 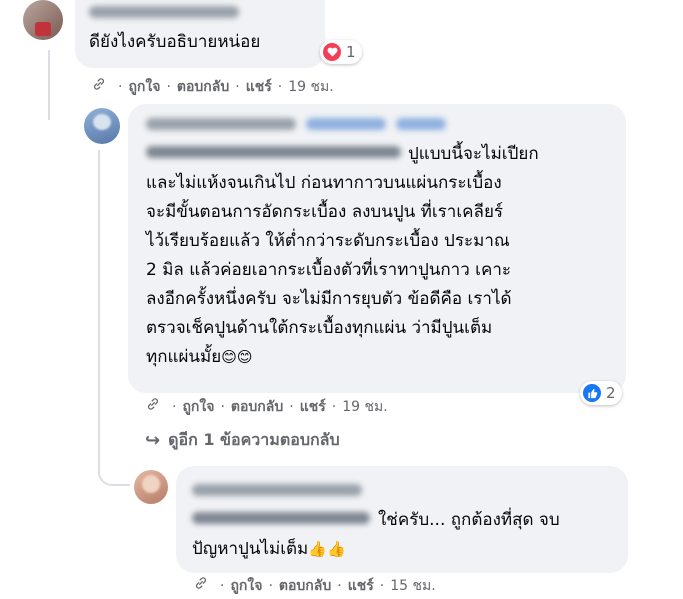 I want to click on reaction-count: 2, so click(x=611, y=393).